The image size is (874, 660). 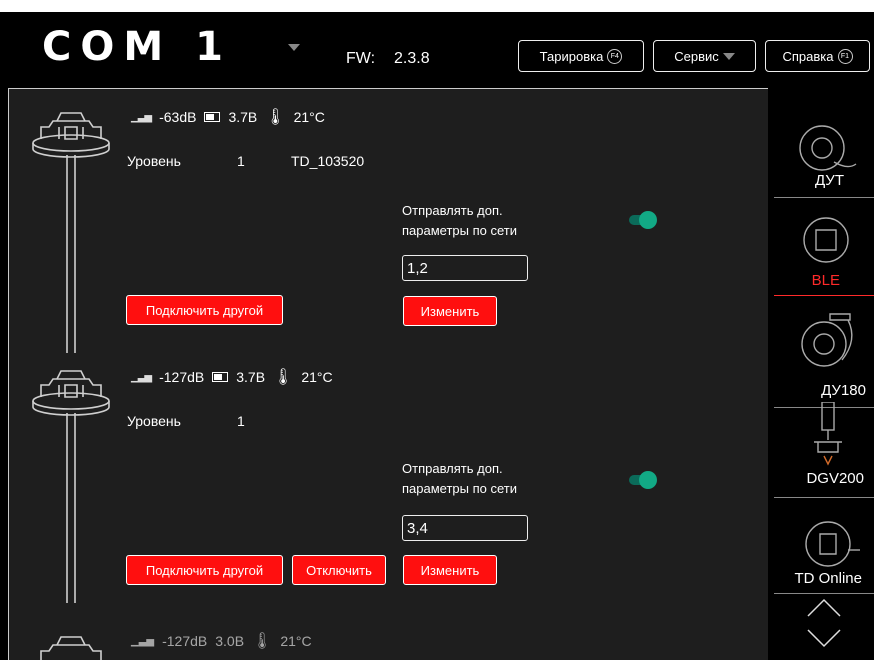 I want to click on sensor-3-status-row: ▁▃▅ -127dB 3.0B 🌡 21°C, so click(x=221, y=641).